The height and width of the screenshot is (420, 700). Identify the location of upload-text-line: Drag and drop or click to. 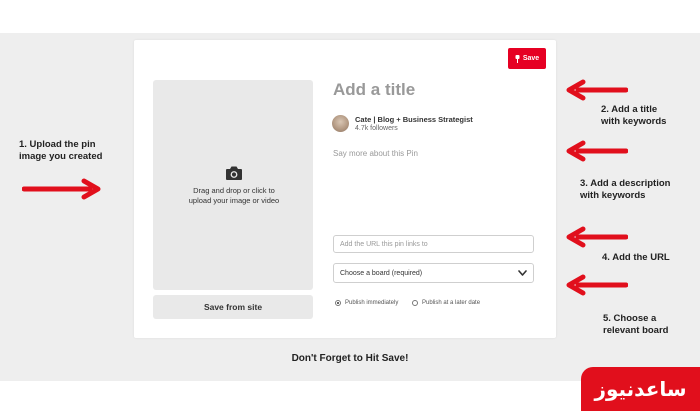
(234, 190).